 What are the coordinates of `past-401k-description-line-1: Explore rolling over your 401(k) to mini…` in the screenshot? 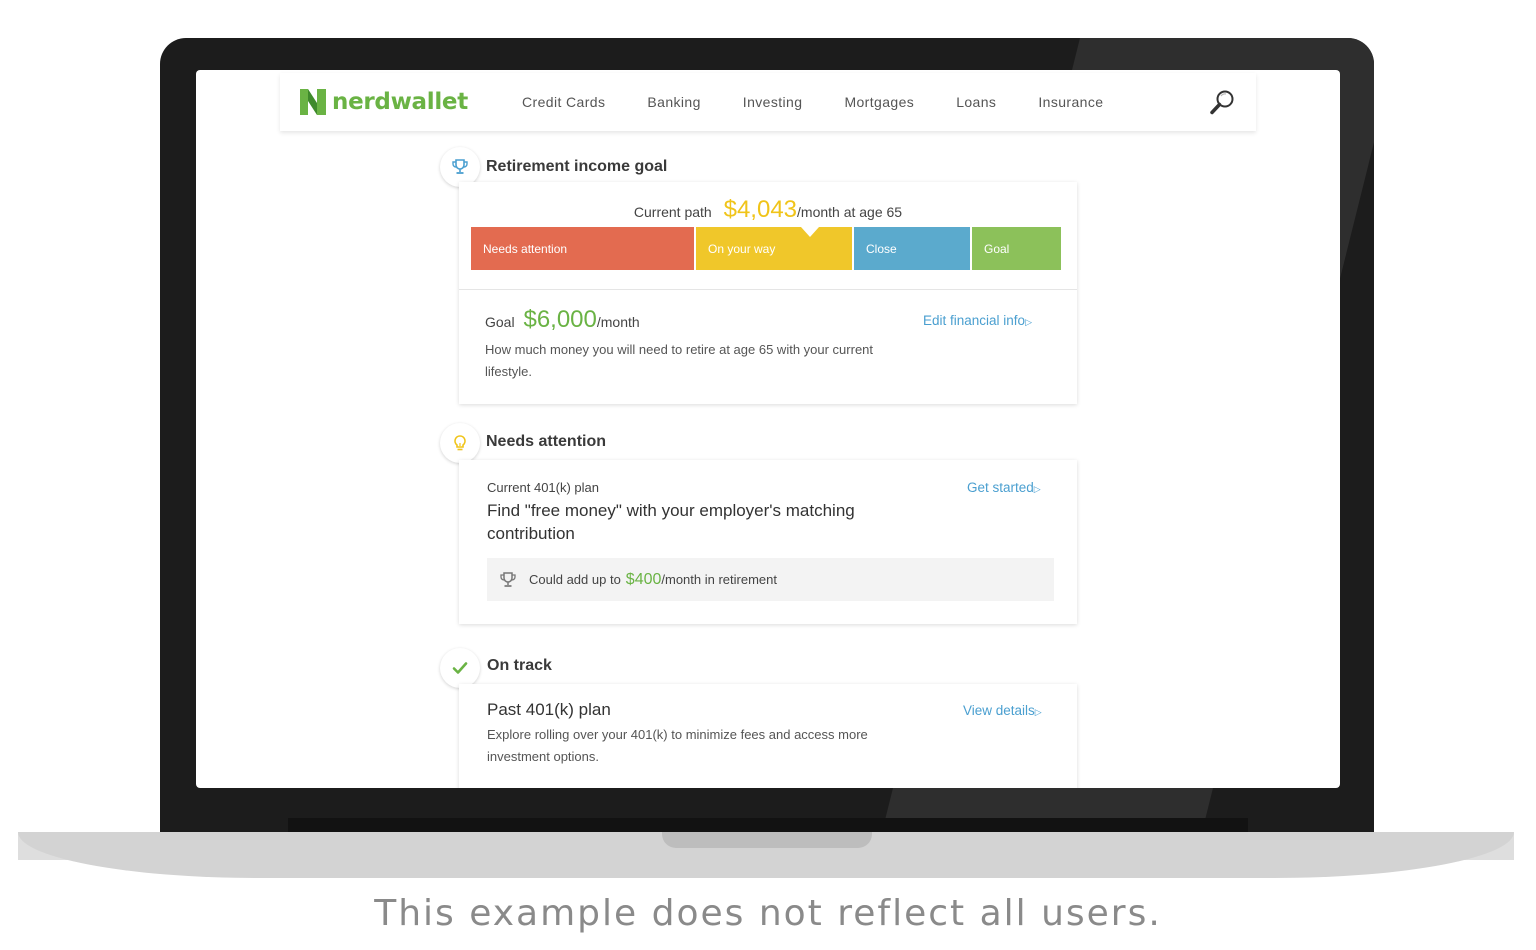 It's located at (677, 734).